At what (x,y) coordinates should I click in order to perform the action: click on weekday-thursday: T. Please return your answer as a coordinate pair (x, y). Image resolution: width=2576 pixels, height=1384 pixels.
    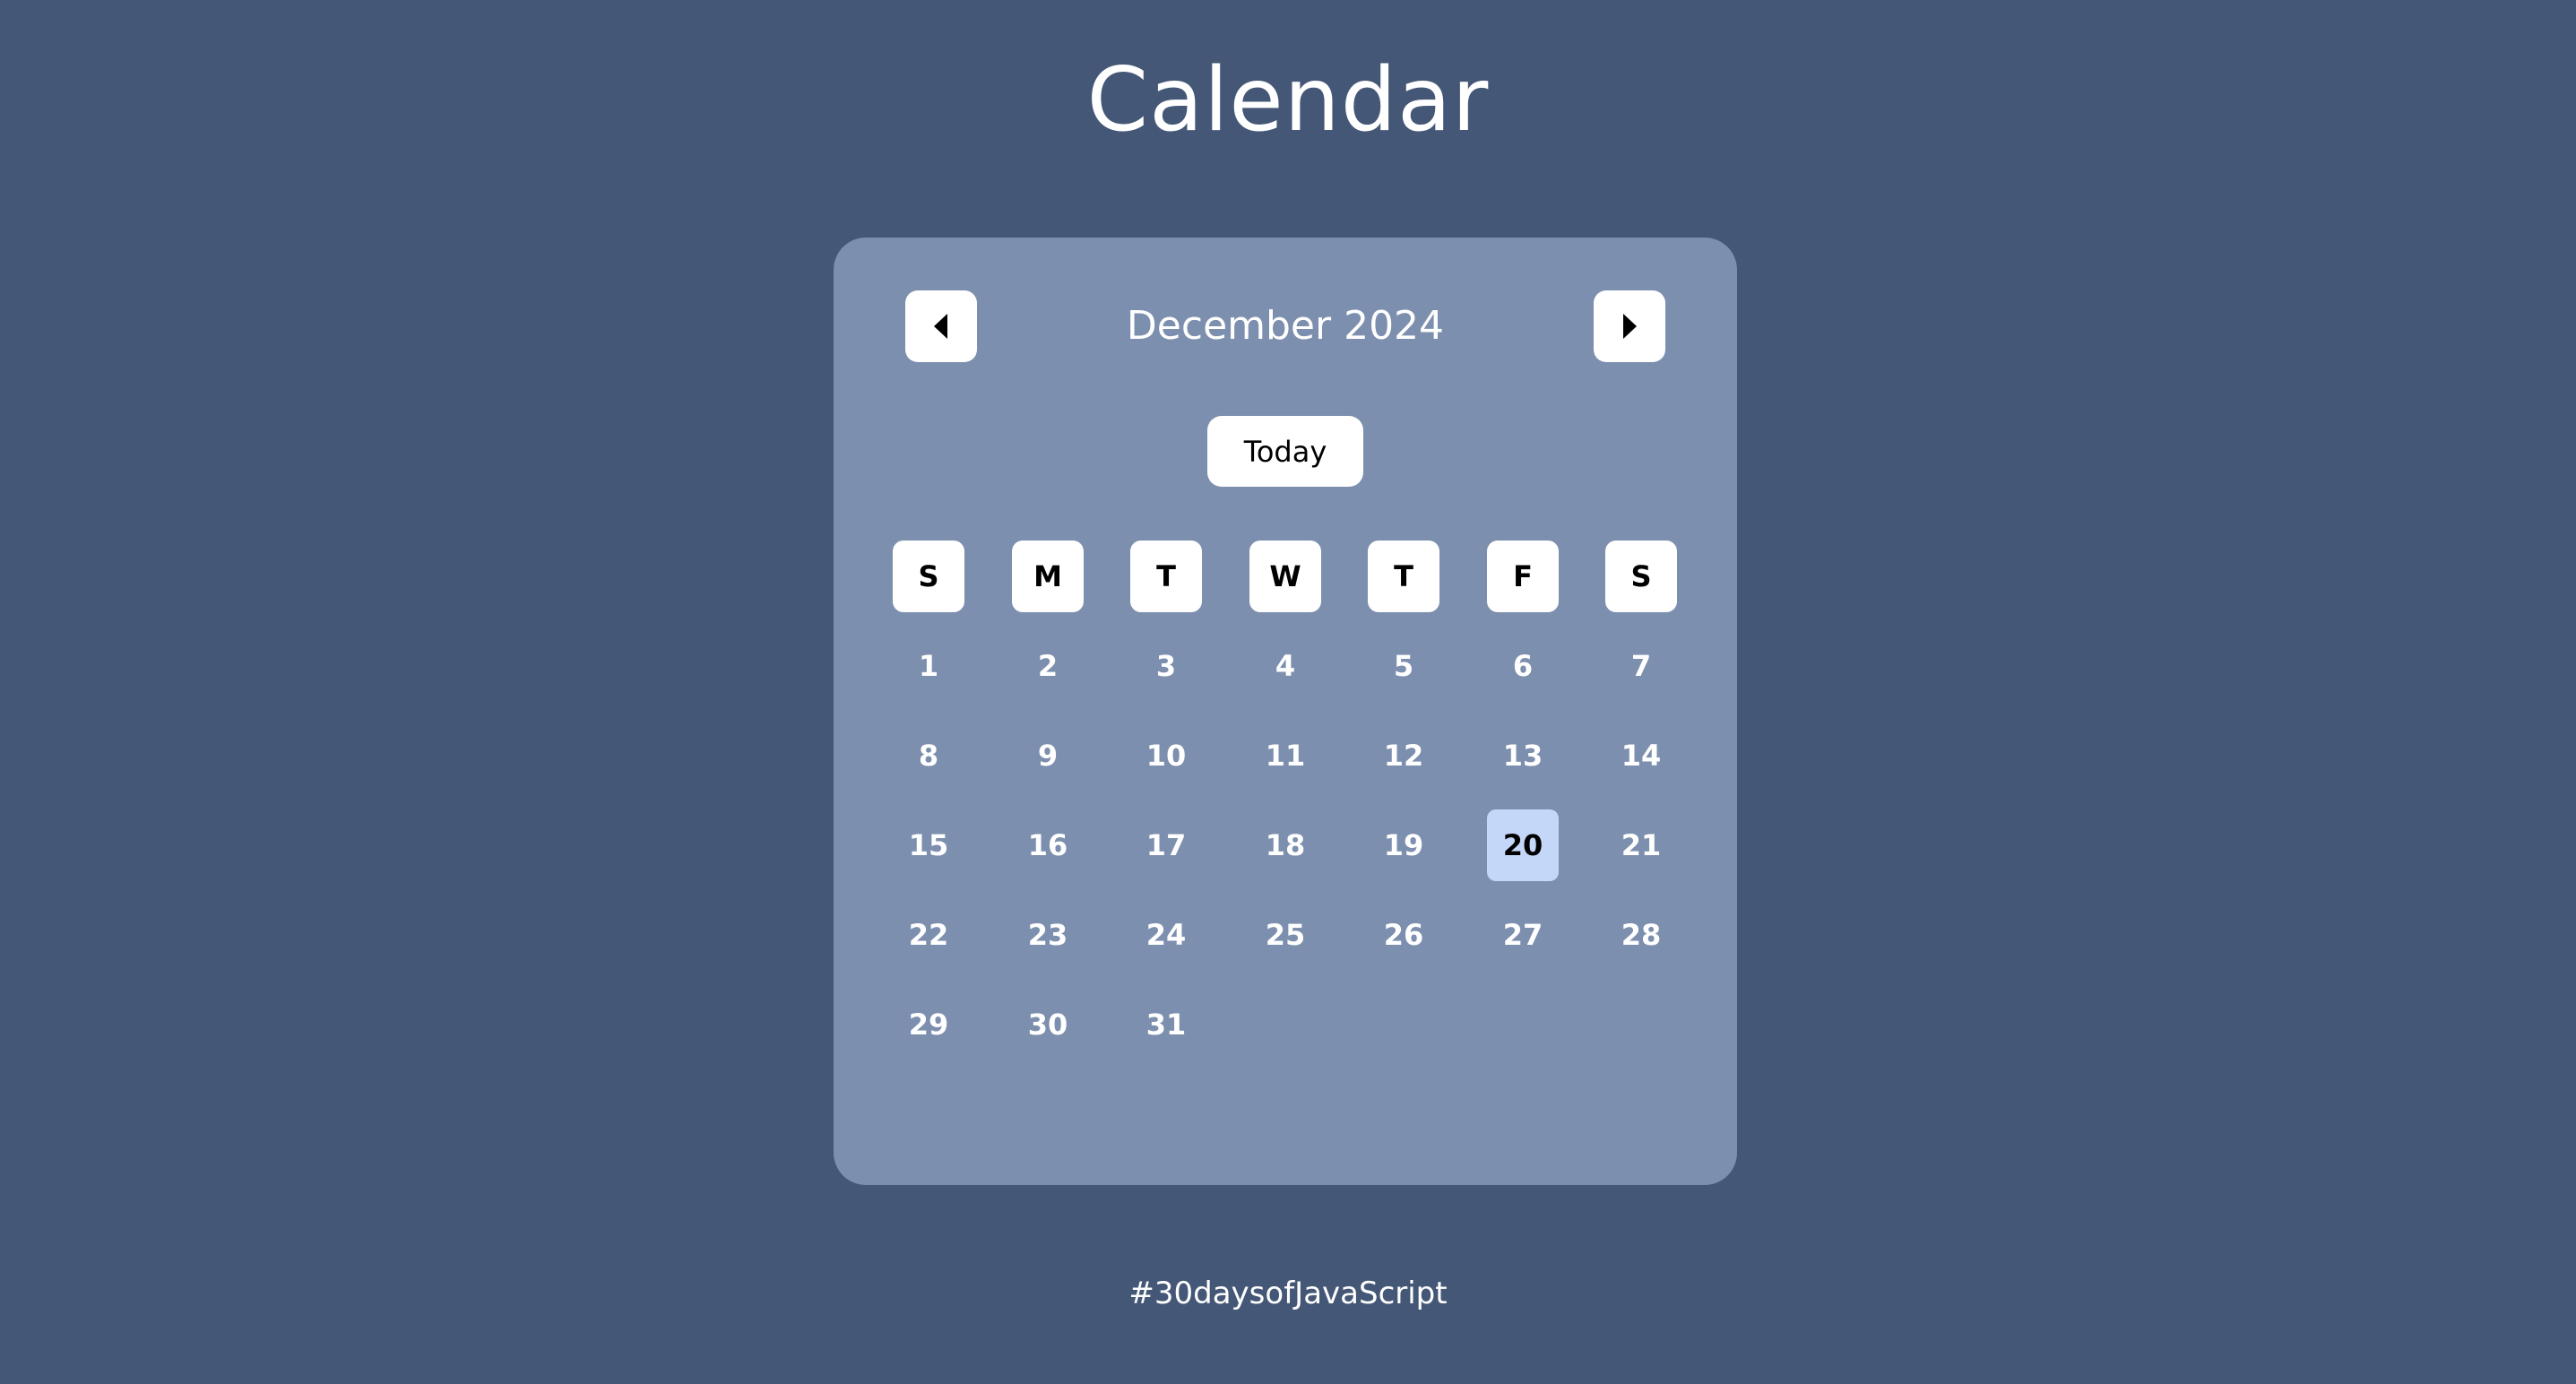
    Looking at the image, I should click on (1403, 576).